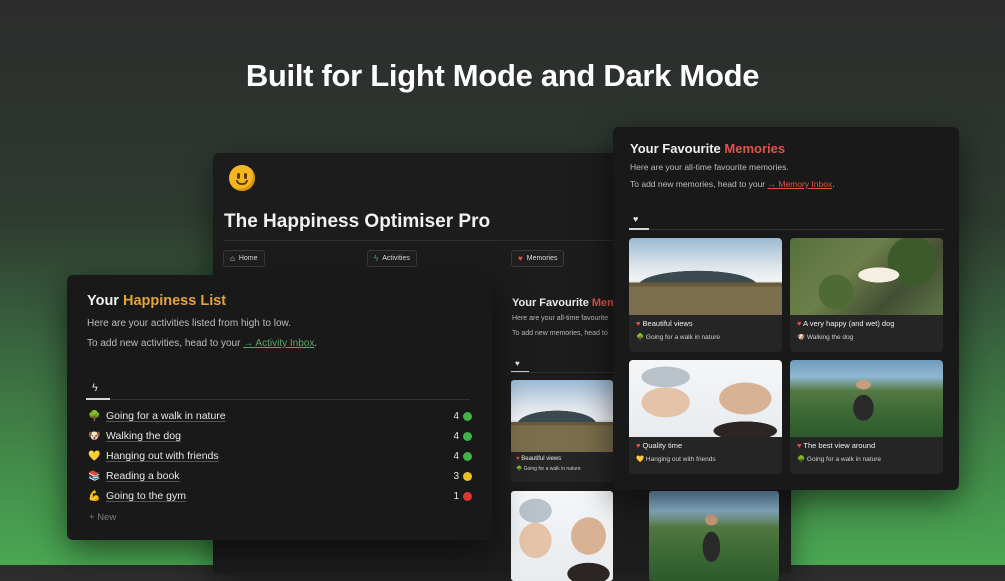  I want to click on new-item-button: + New, so click(102, 517).